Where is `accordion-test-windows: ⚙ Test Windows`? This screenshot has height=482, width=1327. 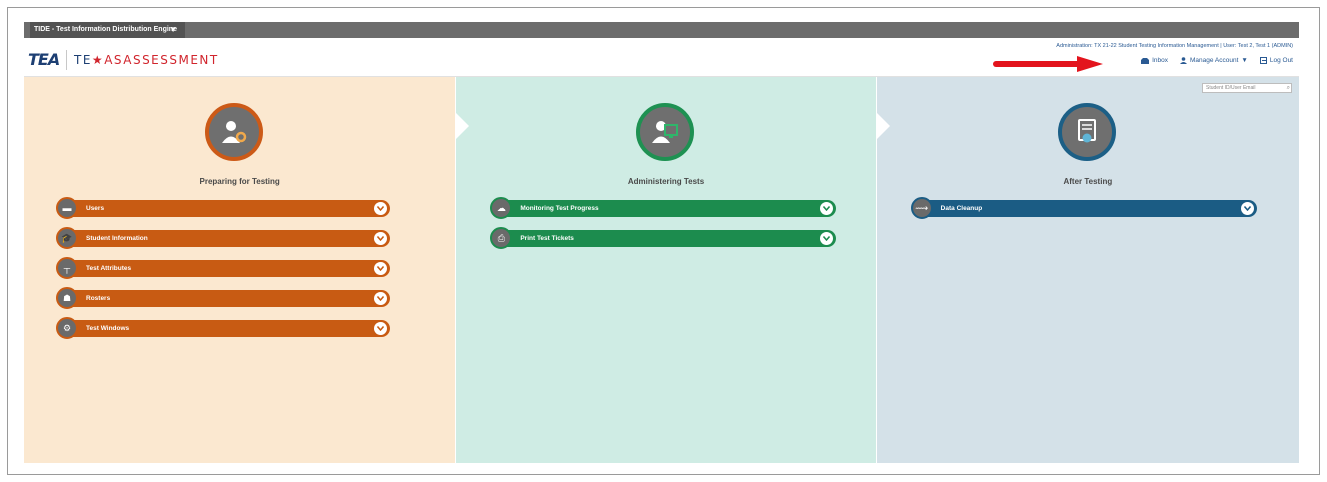
accordion-test-windows: ⚙ Test Windows is located at coordinates (223, 328).